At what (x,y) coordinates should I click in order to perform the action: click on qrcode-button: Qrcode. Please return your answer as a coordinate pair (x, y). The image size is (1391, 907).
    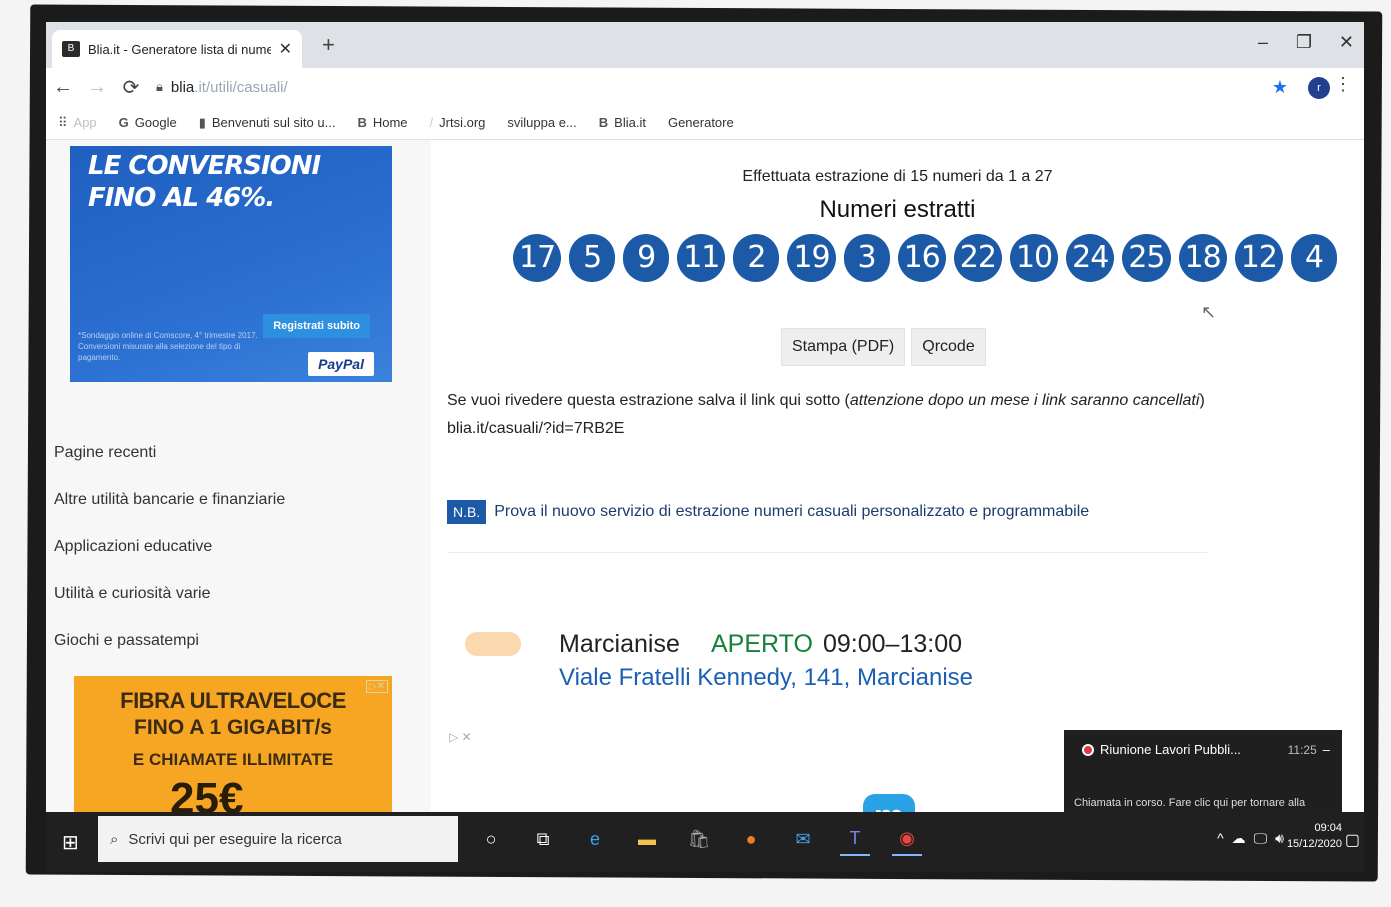
    Looking at the image, I should click on (948, 347).